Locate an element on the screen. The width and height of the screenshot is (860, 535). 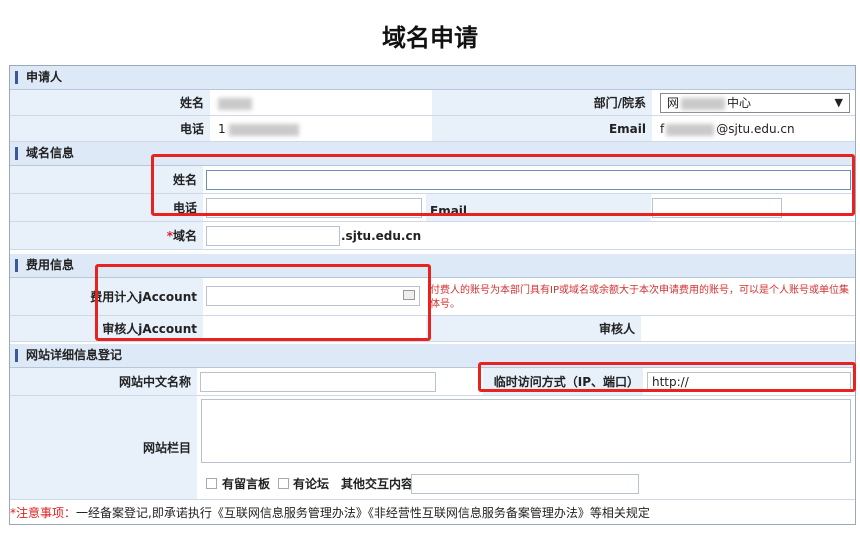
domain-label: *域名 is located at coordinates (106, 236).